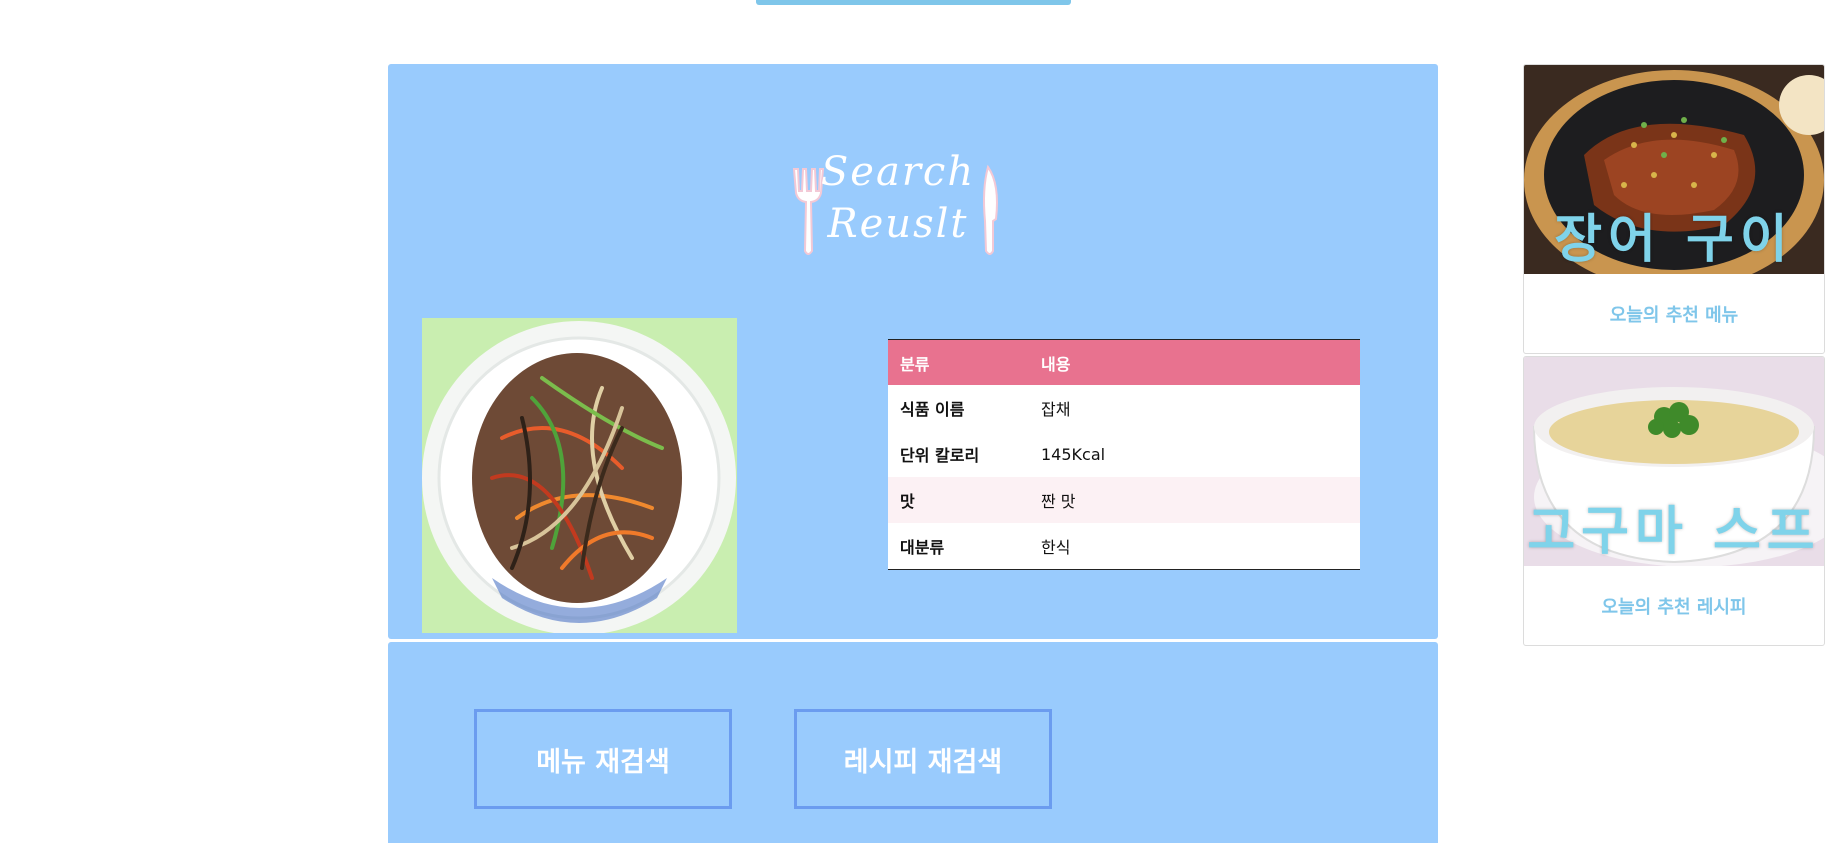 Image resolution: width=1826 pixels, height=843 pixels. What do you see at coordinates (1124, 546) in the screenshot?
I see `table-row: 대분류 한식` at bounding box center [1124, 546].